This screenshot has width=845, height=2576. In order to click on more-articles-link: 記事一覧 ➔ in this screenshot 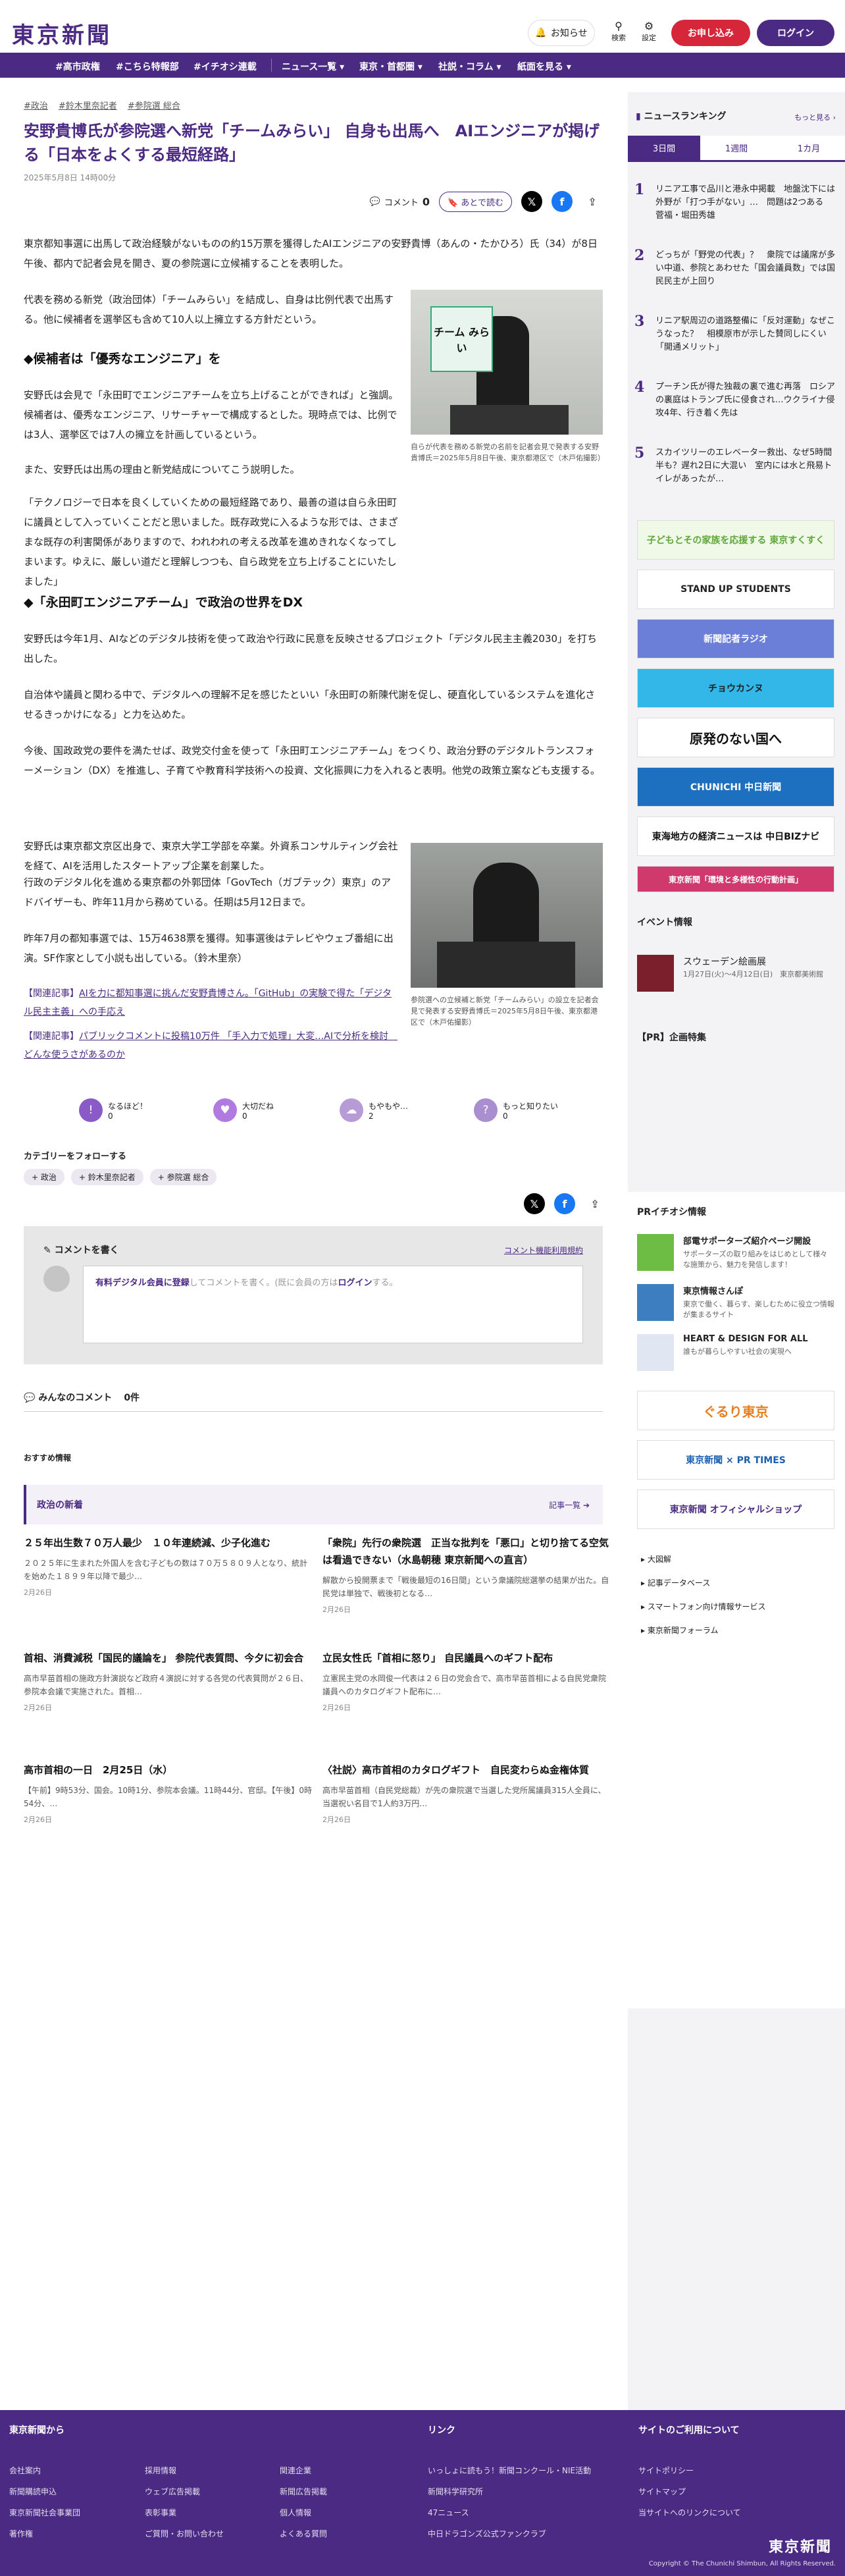, I will do `click(570, 1505)`.